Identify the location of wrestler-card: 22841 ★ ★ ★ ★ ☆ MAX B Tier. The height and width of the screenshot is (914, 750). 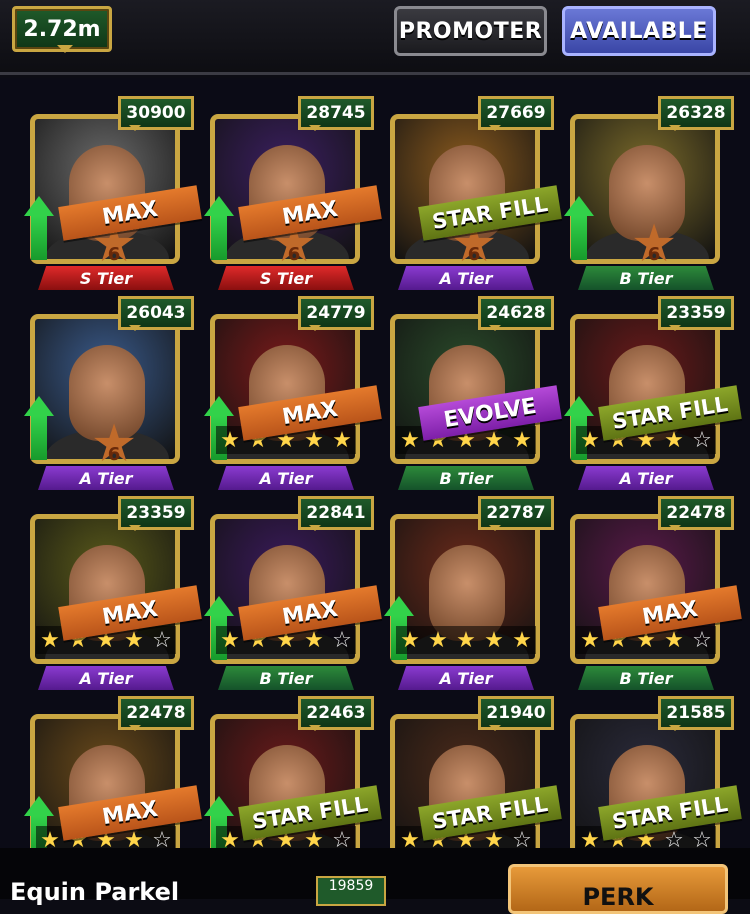
(297, 593).